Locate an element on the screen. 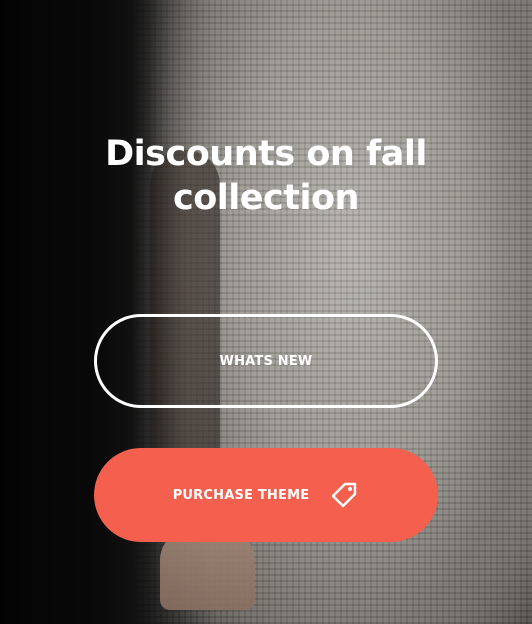 The image size is (532, 624). hero-title: Discounts on fall collection is located at coordinates (266, 176).